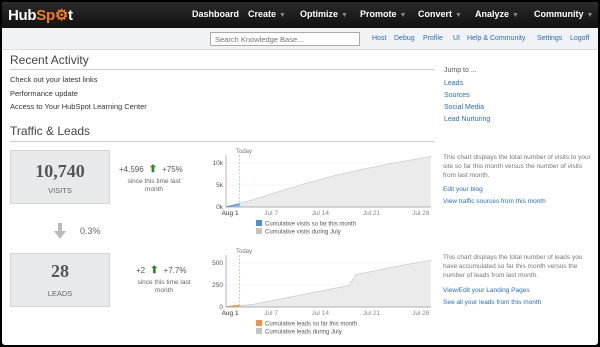 This screenshot has width=600, height=347. I want to click on arrow-down-icon, so click(60, 231).